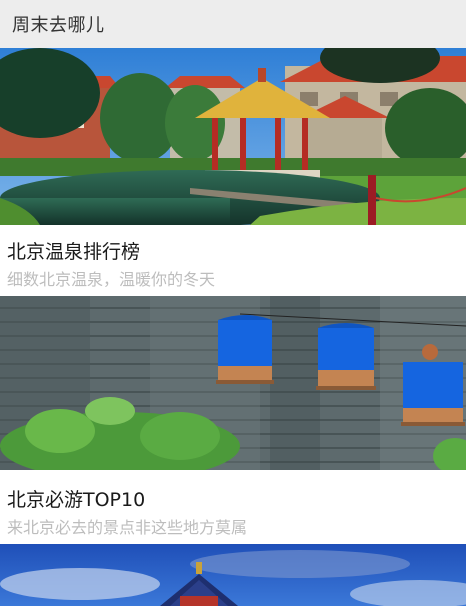 This screenshot has height=606, width=466. I want to click on header-bar: 周末去哪儿, so click(233, 24).